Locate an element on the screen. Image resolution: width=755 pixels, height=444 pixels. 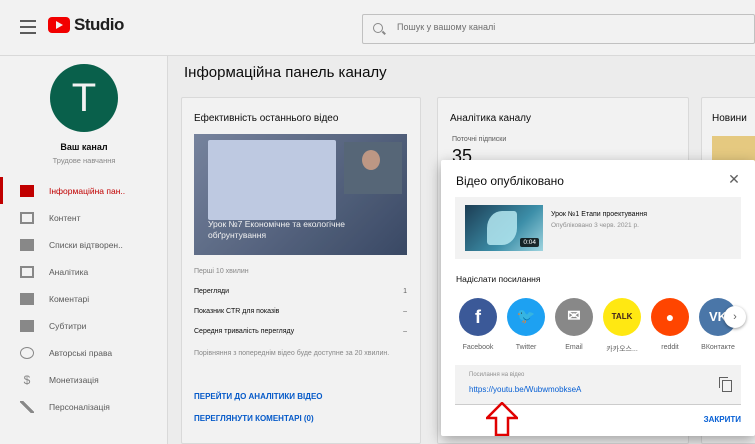
share-email-button: ✉ Email is located at coordinates (574, 324).